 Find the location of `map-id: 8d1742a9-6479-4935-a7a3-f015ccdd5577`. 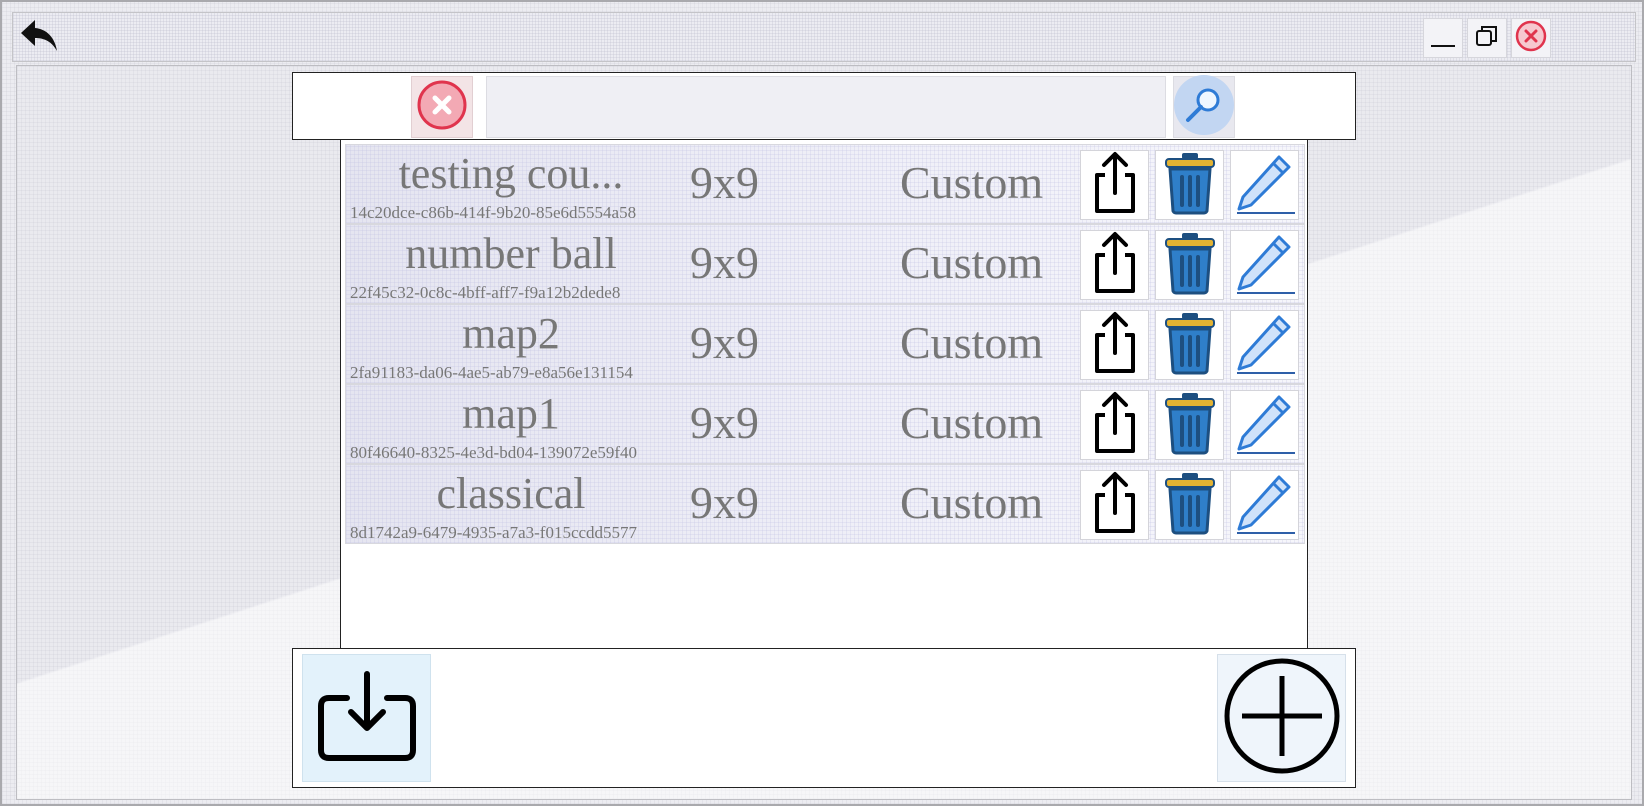

map-id: 8d1742a9-6479-4935-a7a3-f015ccdd5577 is located at coordinates (494, 532).